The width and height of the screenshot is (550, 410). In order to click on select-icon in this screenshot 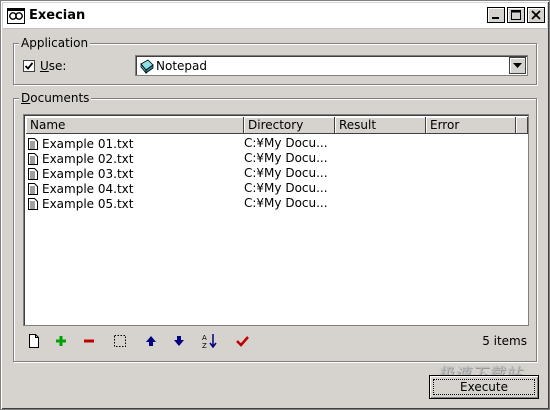, I will do `click(120, 341)`.